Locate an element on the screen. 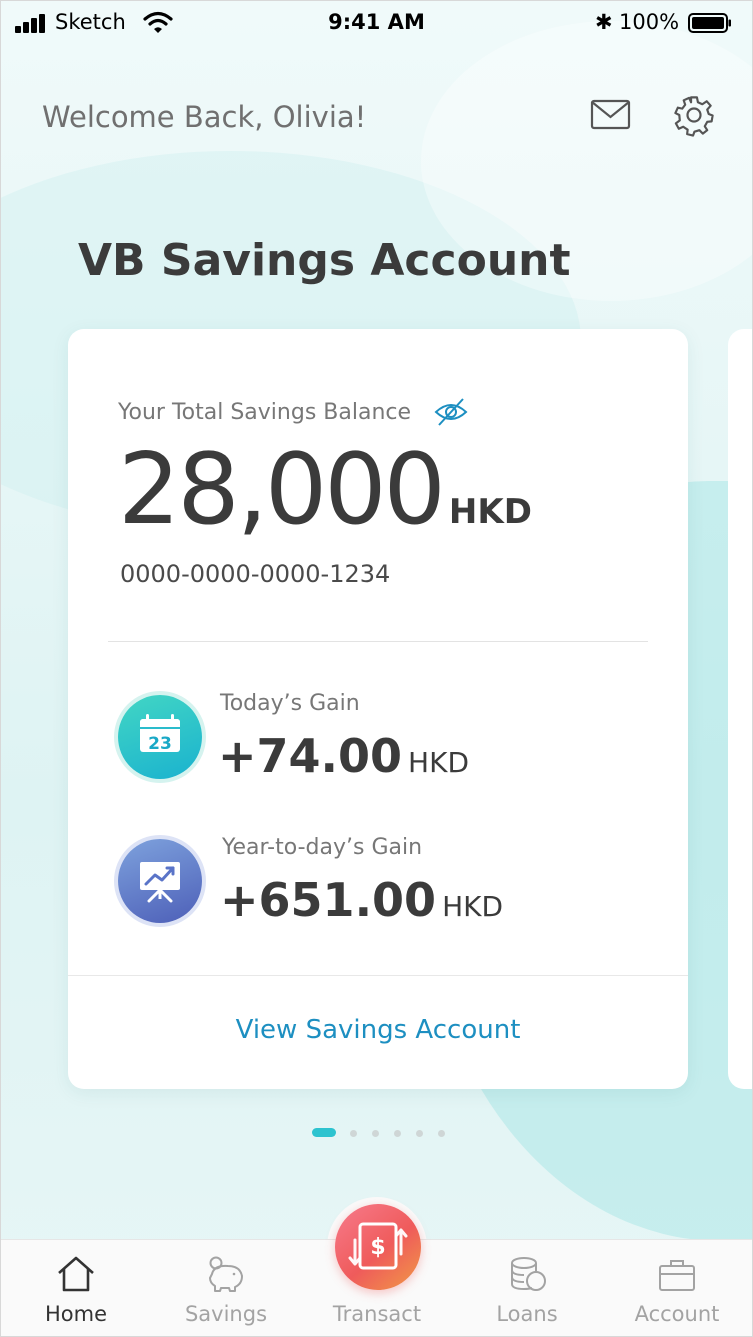  calendar-icon: 23 is located at coordinates (160, 737).